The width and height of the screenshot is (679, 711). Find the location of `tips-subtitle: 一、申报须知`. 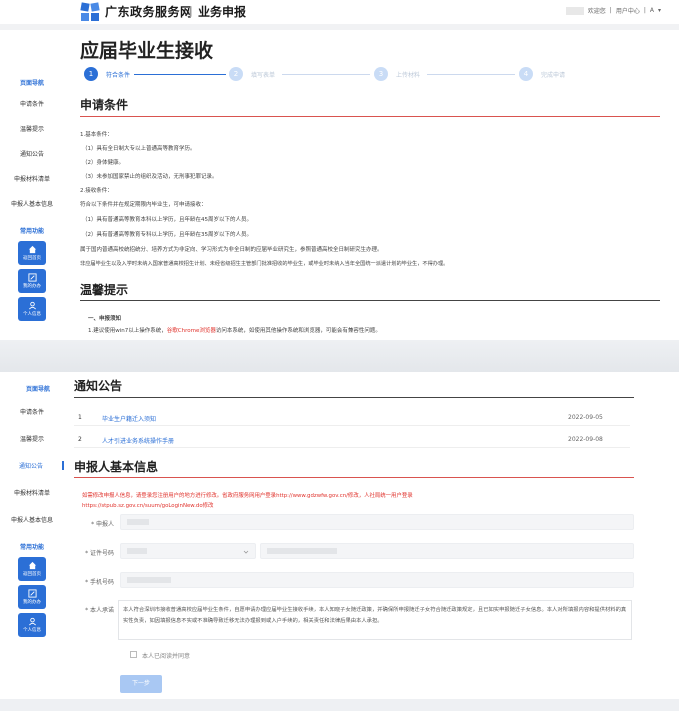

tips-subtitle: 一、申报须知 is located at coordinates (105, 319).